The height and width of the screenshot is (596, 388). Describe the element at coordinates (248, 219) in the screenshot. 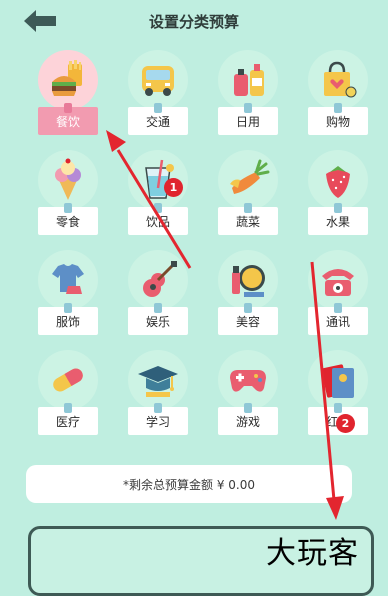

I see `category-label: 蔬菜` at that location.